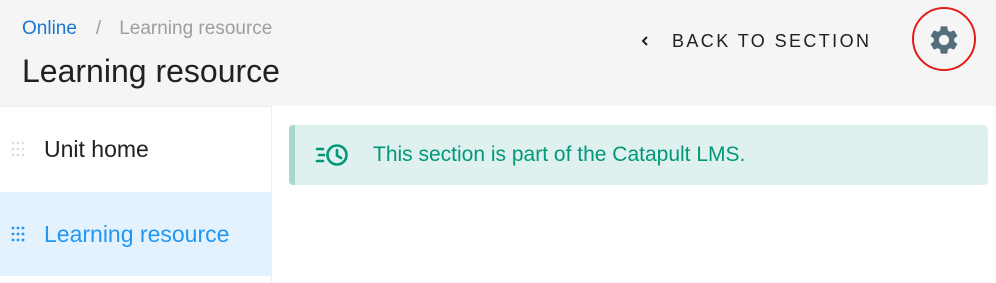  I want to click on sidebar-item-unit-home: Unit home, so click(135, 149).